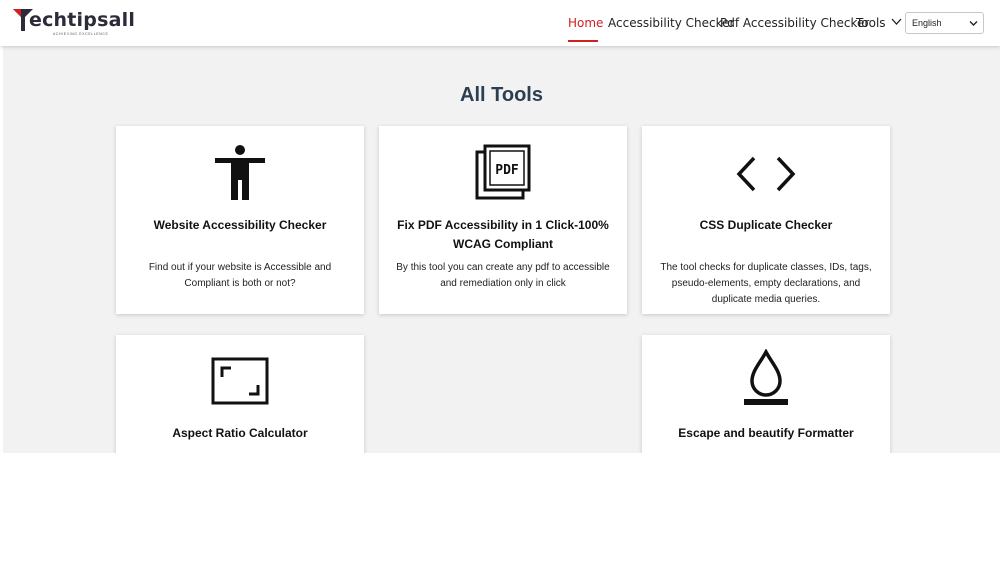 The width and height of the screenshot is (1000, 563). Describe the element at coordinates (240, 225) in the screenshot. I see `card-title: Website Accessibility Checker` at that location.